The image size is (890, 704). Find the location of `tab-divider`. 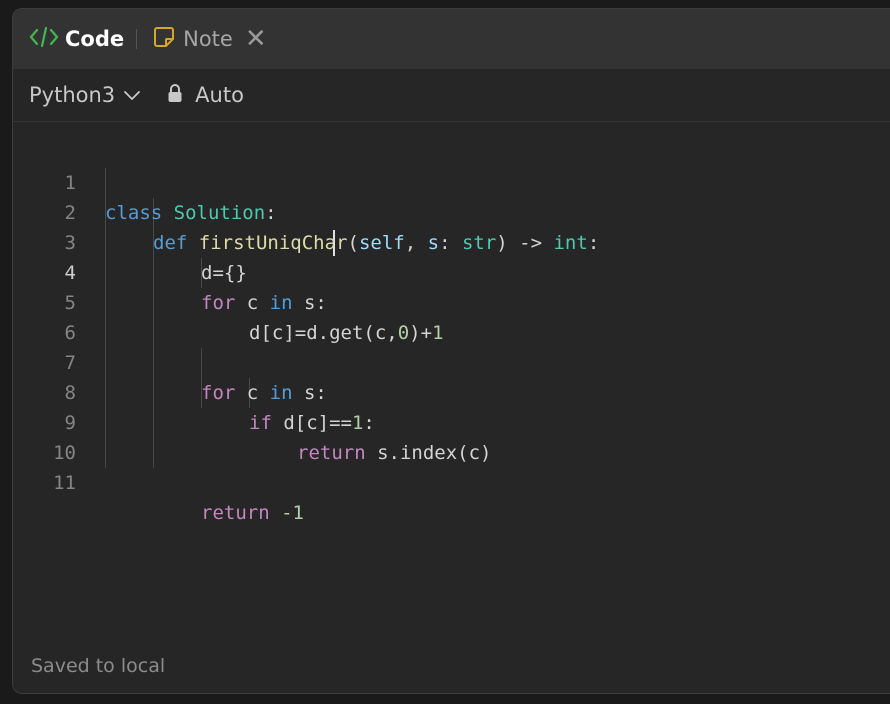

tab-divider is located at coordinates (137, 39).